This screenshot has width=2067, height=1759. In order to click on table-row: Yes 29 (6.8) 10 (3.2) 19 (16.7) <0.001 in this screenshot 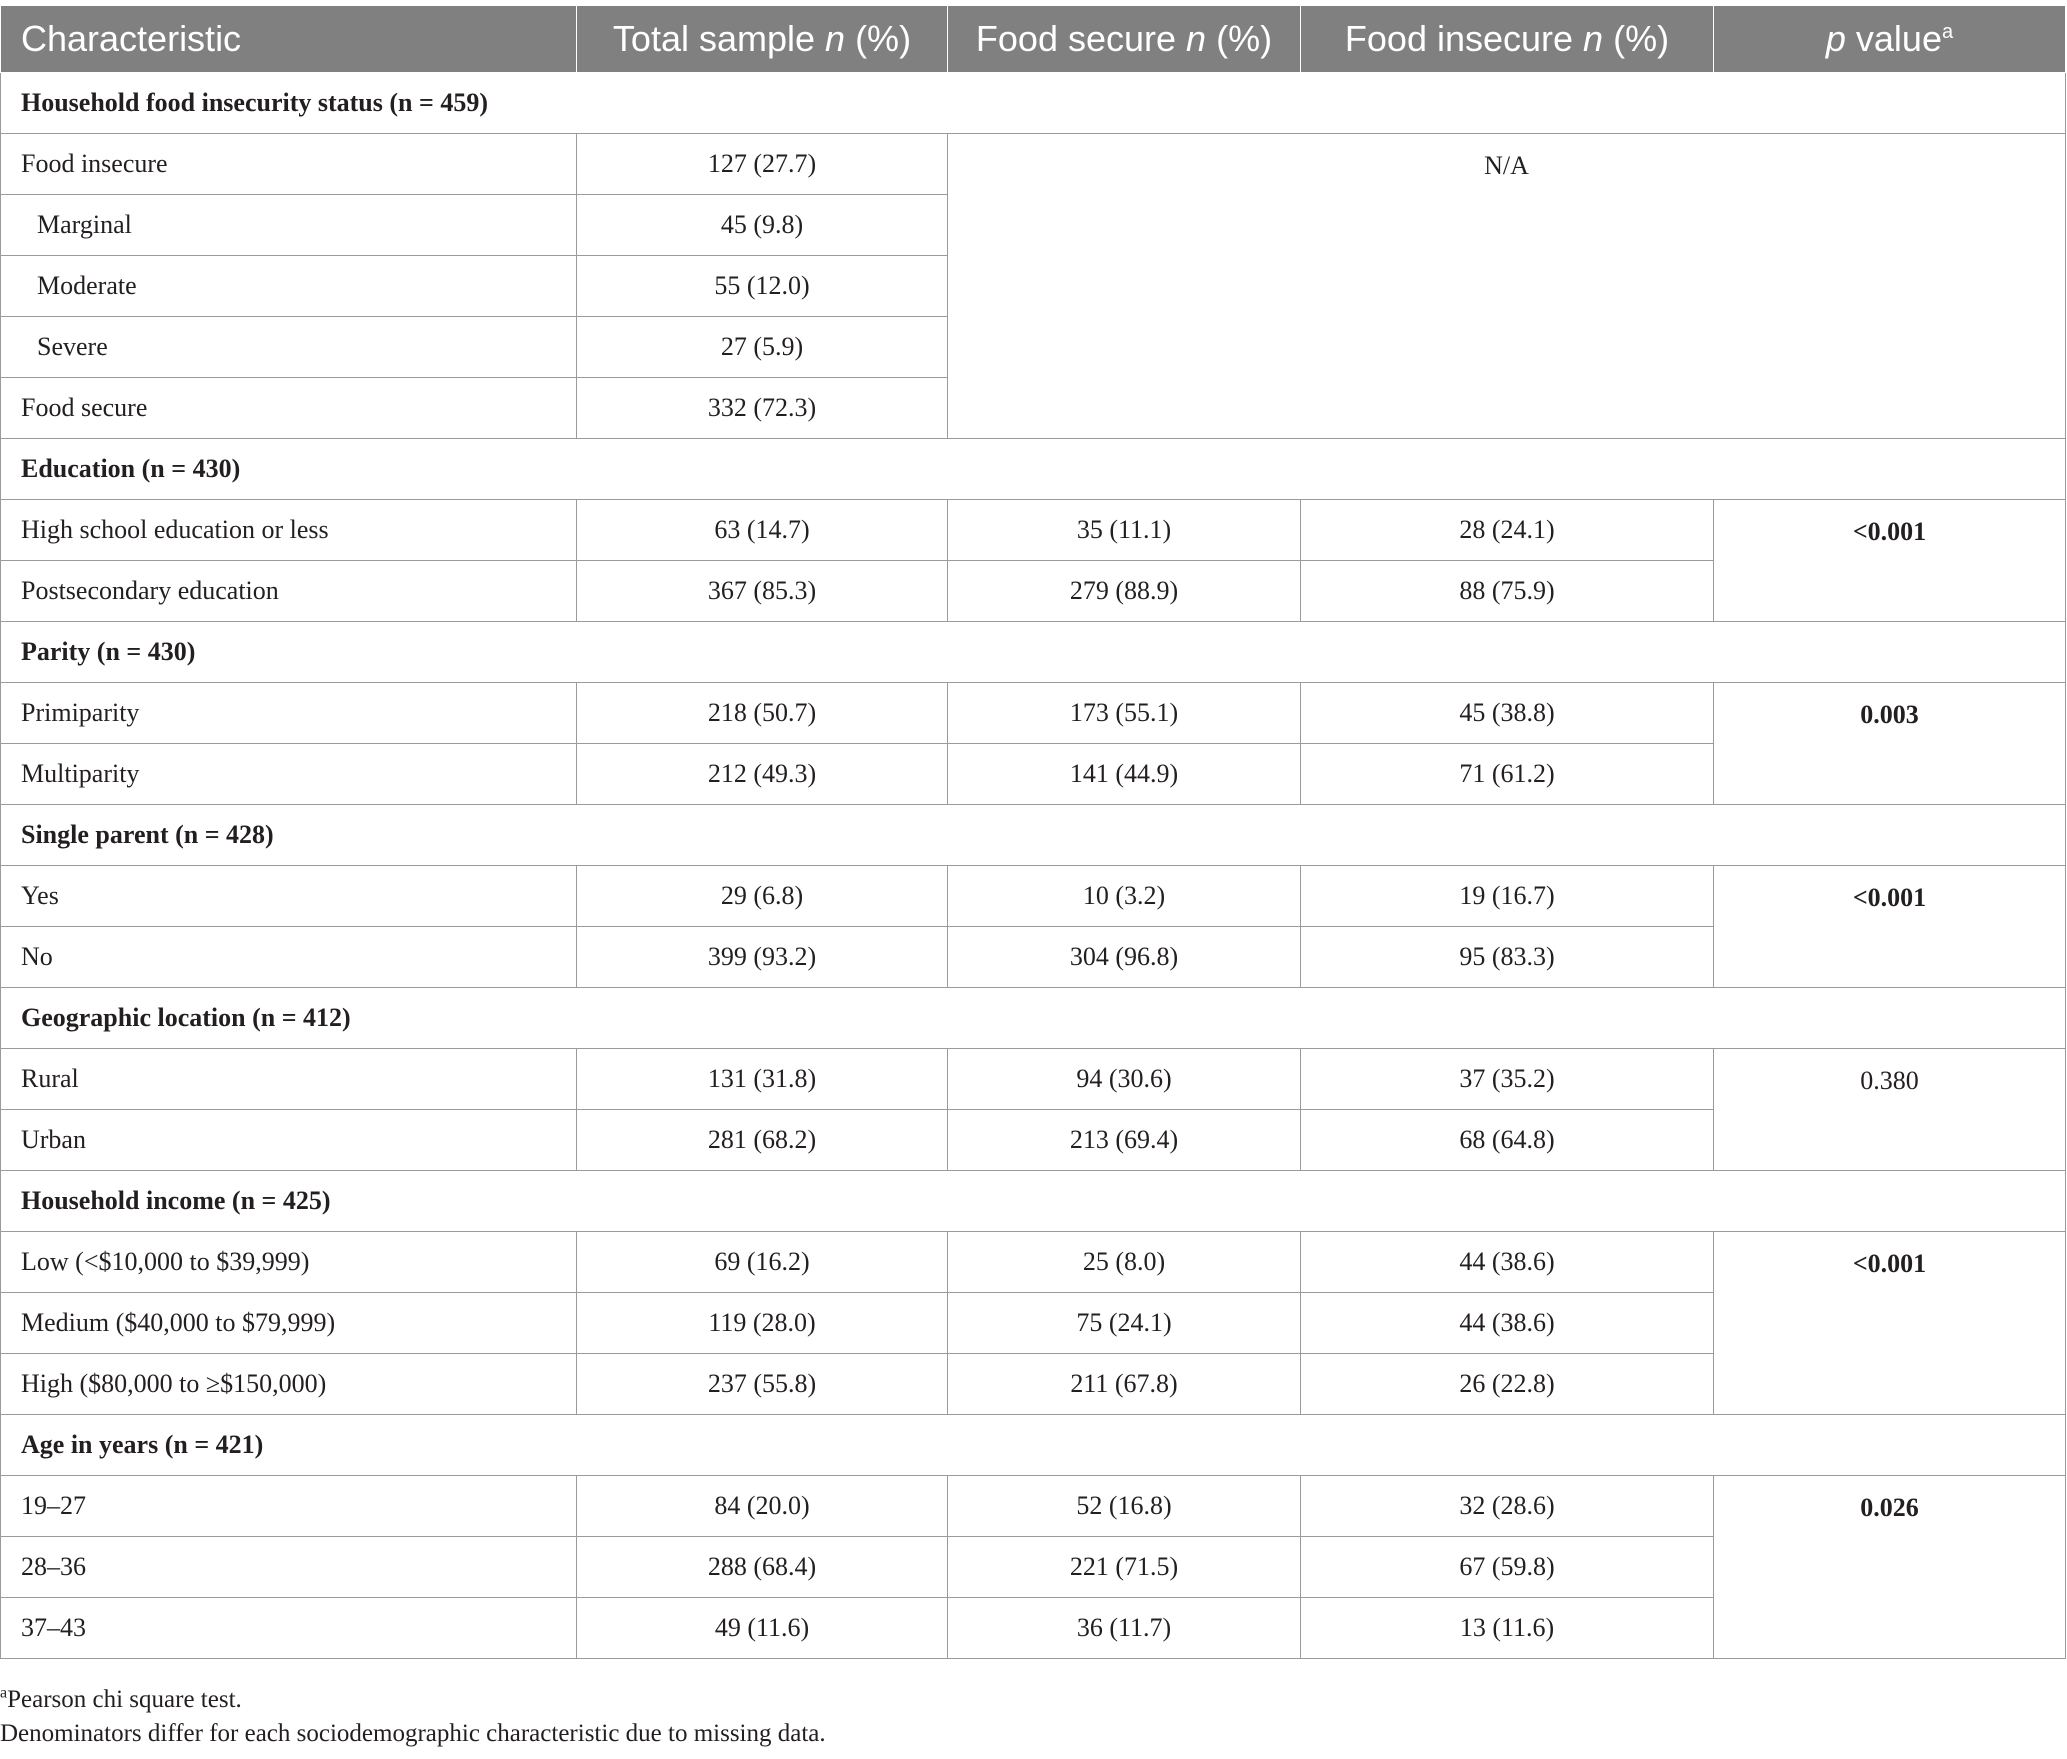, I will do `click(1033, 926)`.